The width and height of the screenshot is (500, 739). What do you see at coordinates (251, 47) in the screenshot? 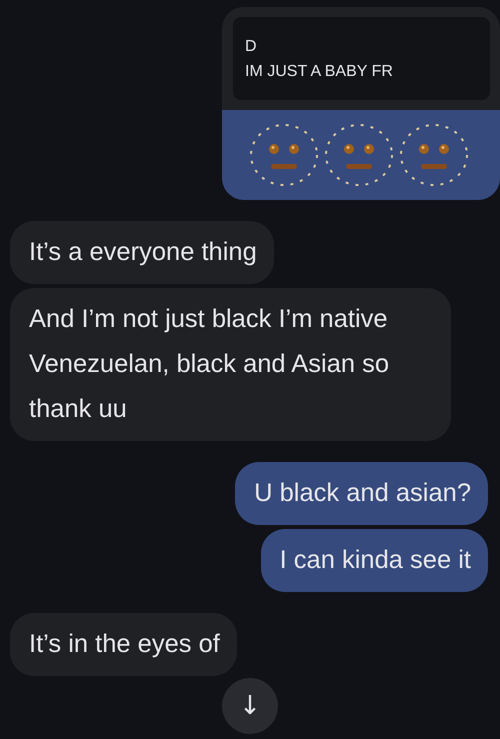
I see `quote-author: D` at bounding box center [251, 47].